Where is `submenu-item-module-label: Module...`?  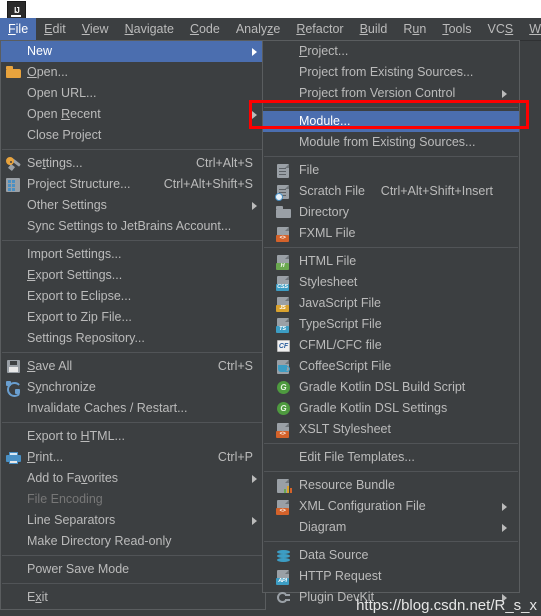
submenu-item-module-label: Module... is located at coordinates (325, 121).